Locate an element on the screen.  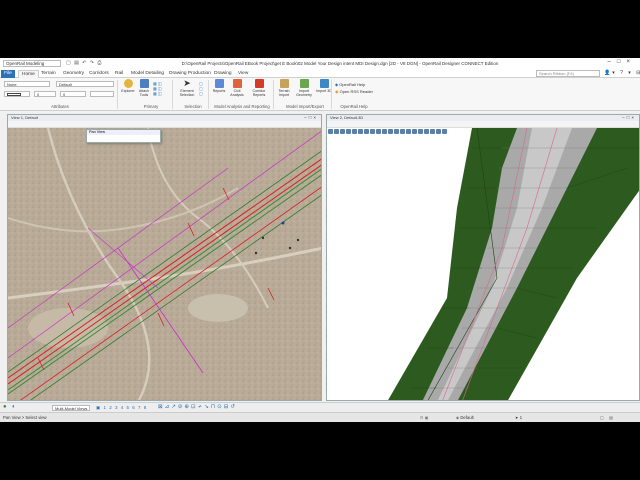
import-3d-button: Import 3D is located at coordinates (324, 90).